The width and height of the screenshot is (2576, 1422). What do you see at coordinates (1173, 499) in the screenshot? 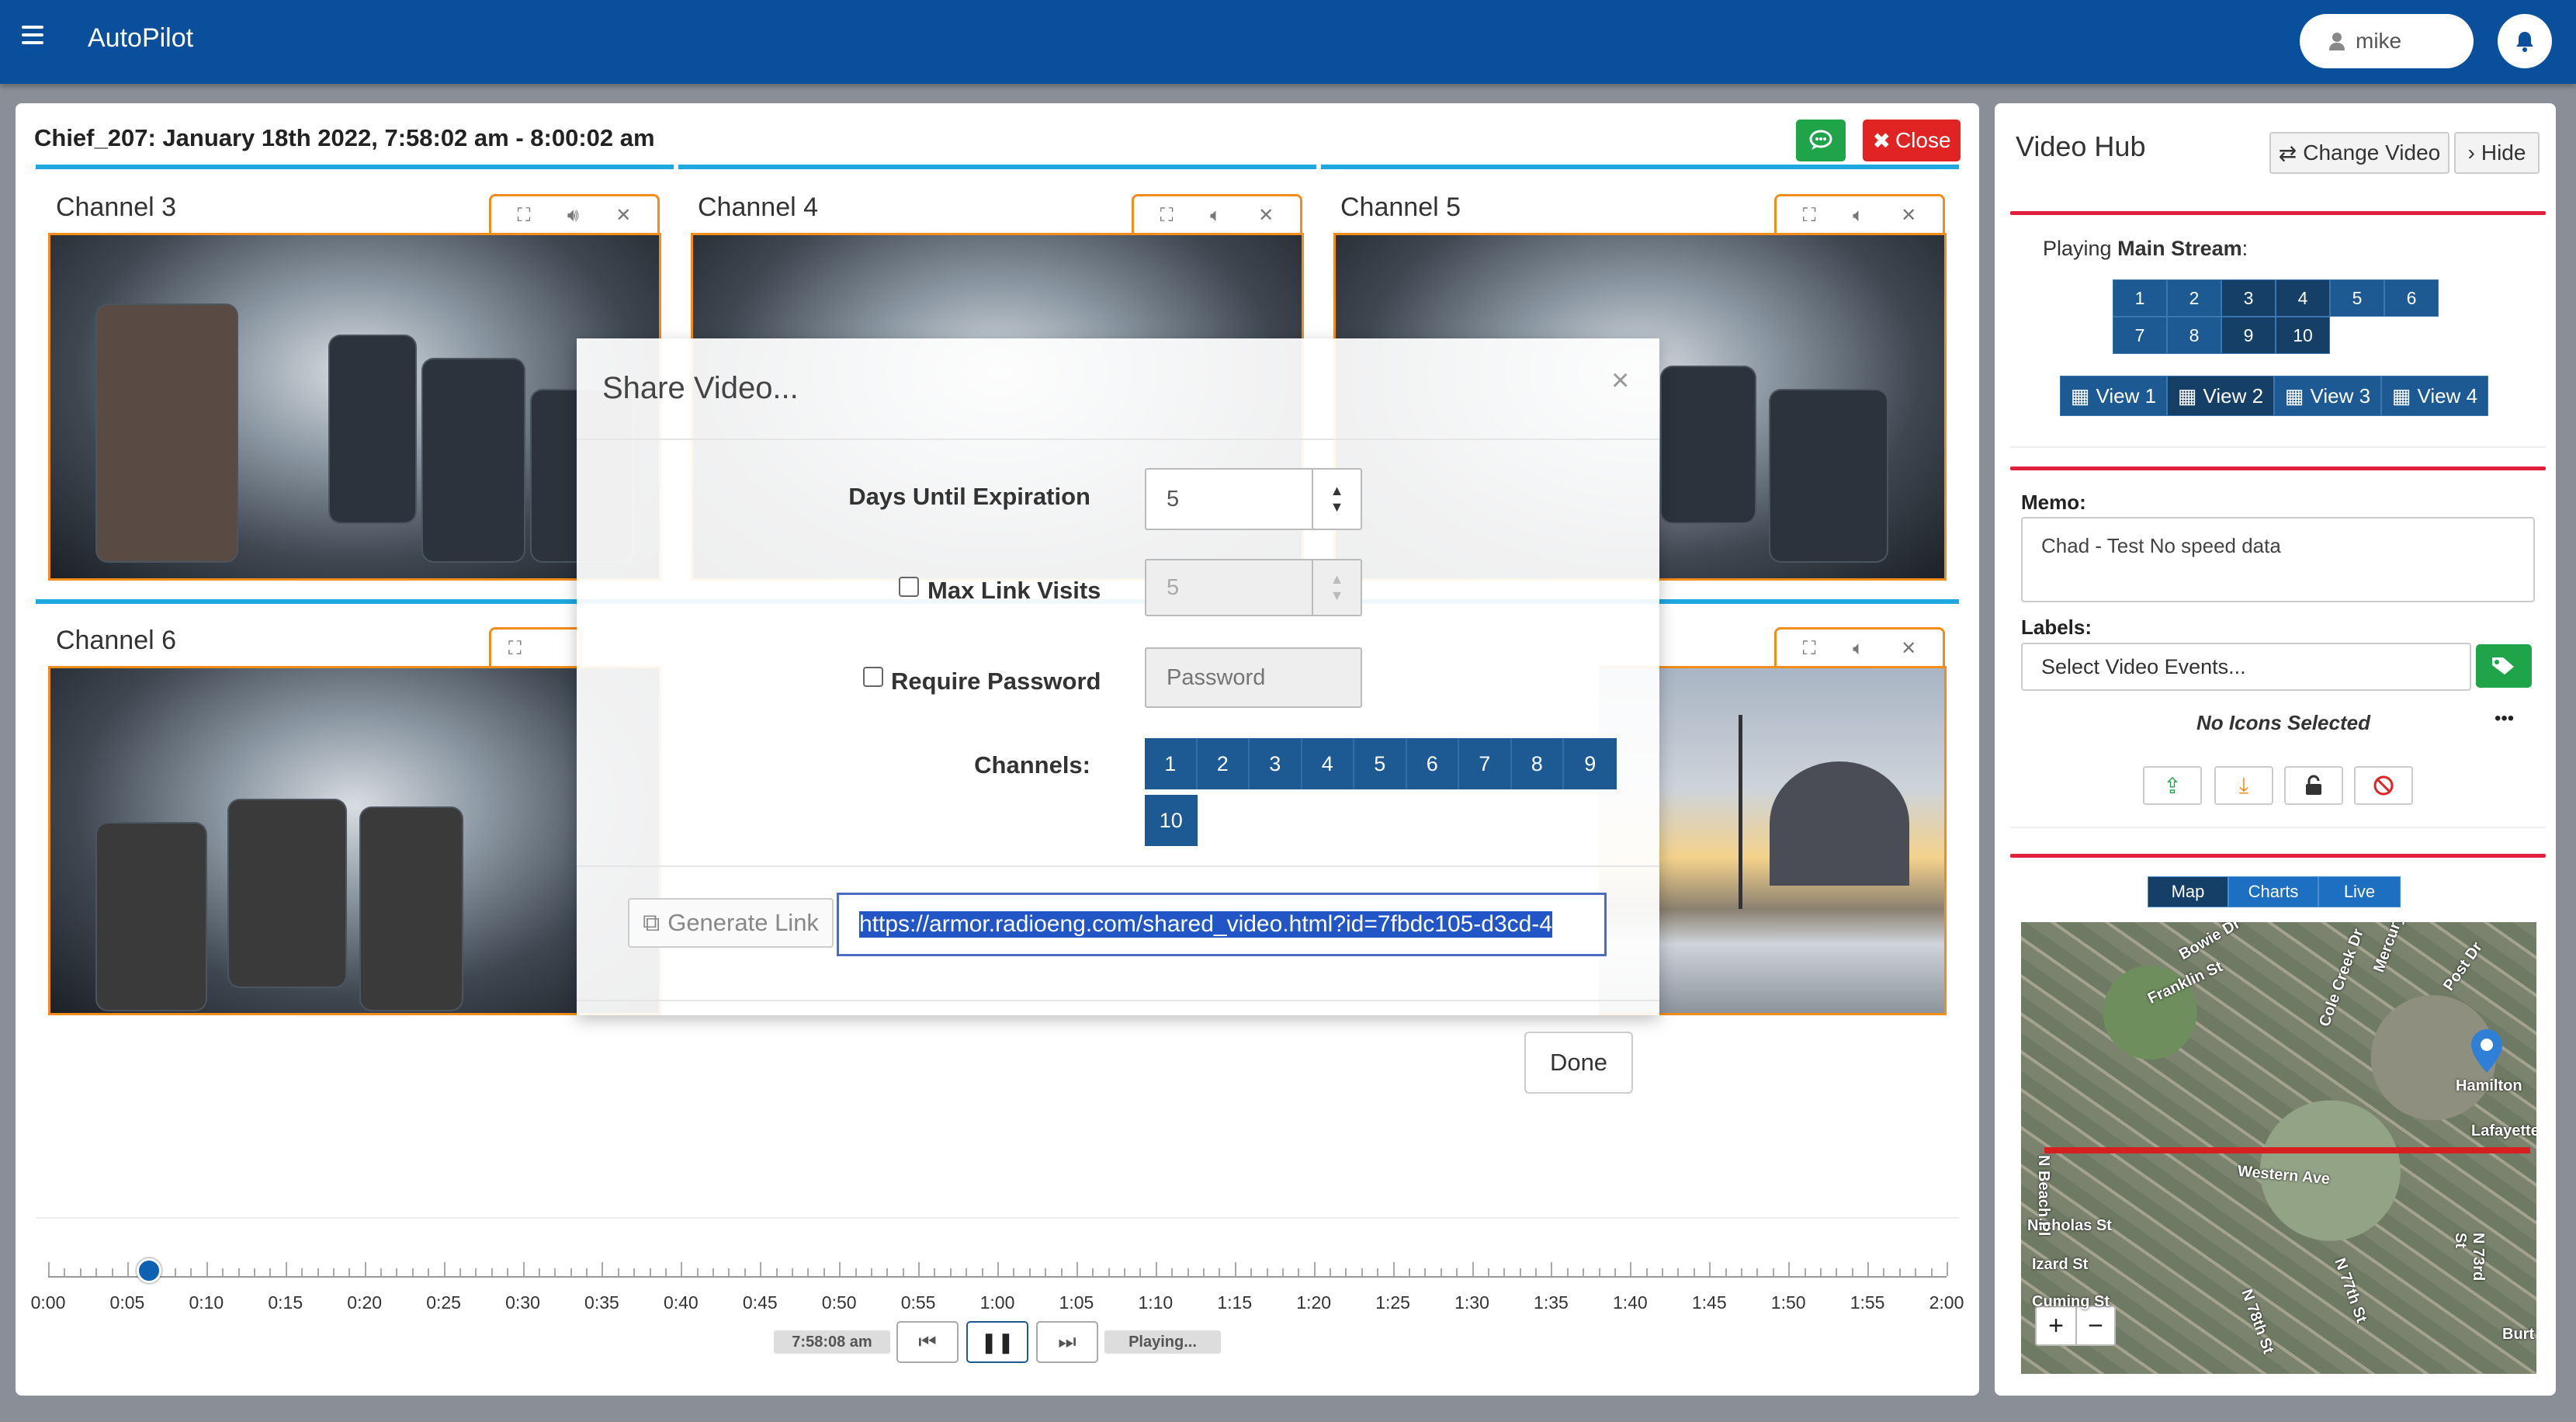
I see `days-value: 5` at bounding box center [1173, 499].